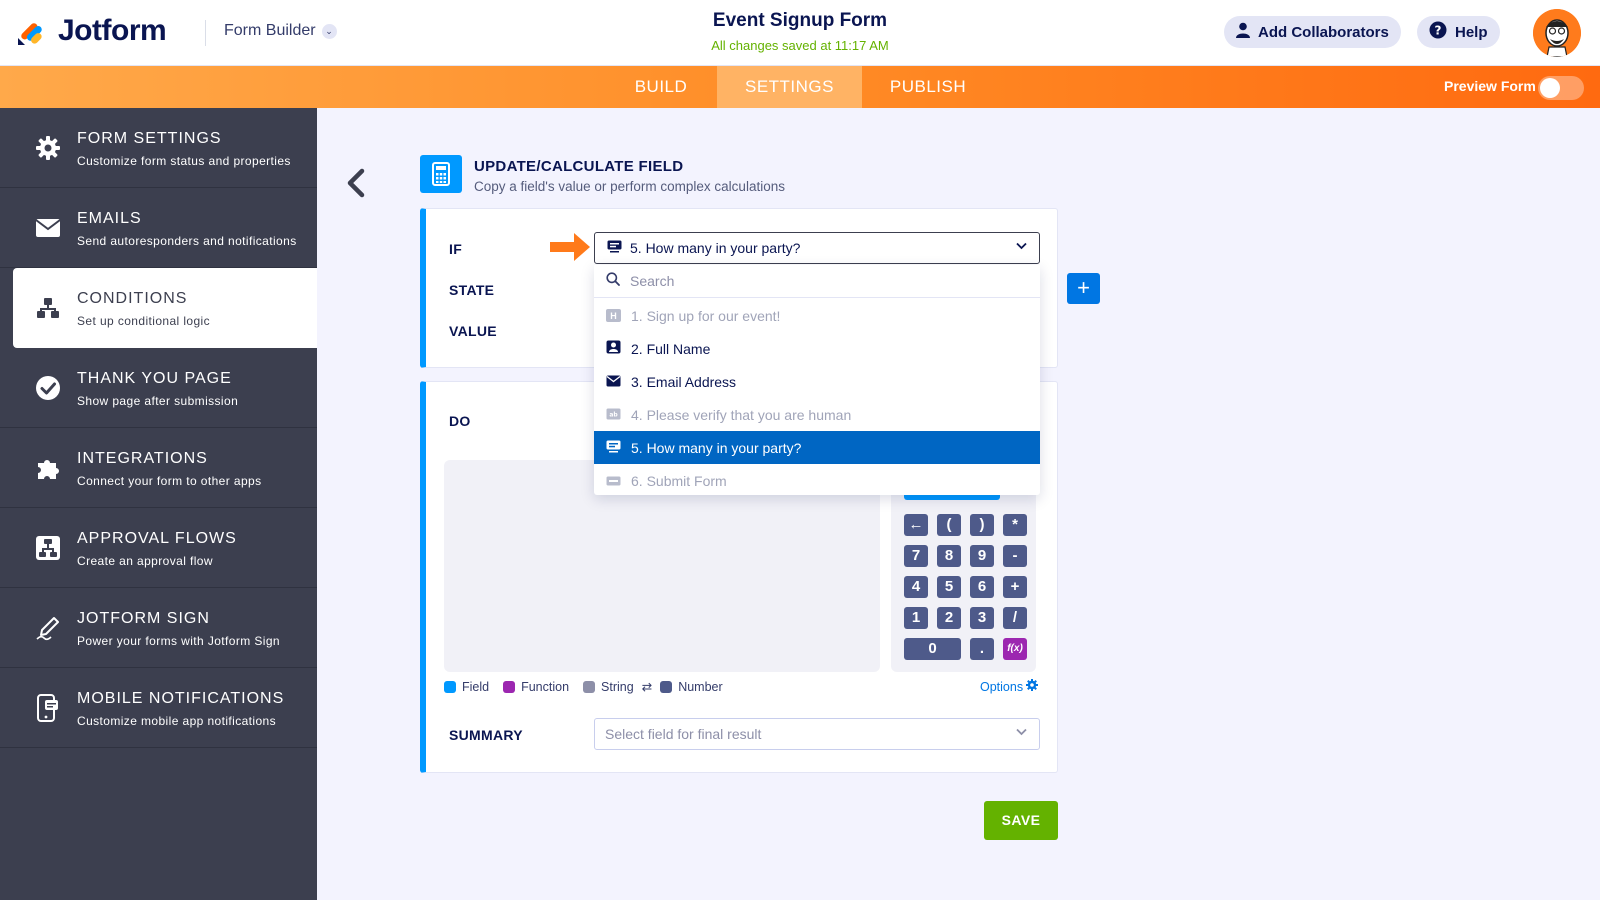 The image size is (1600, 900). Describe the element at coordinates (1015, 587) in the screenshot. I see `key-plus: +` at that location.